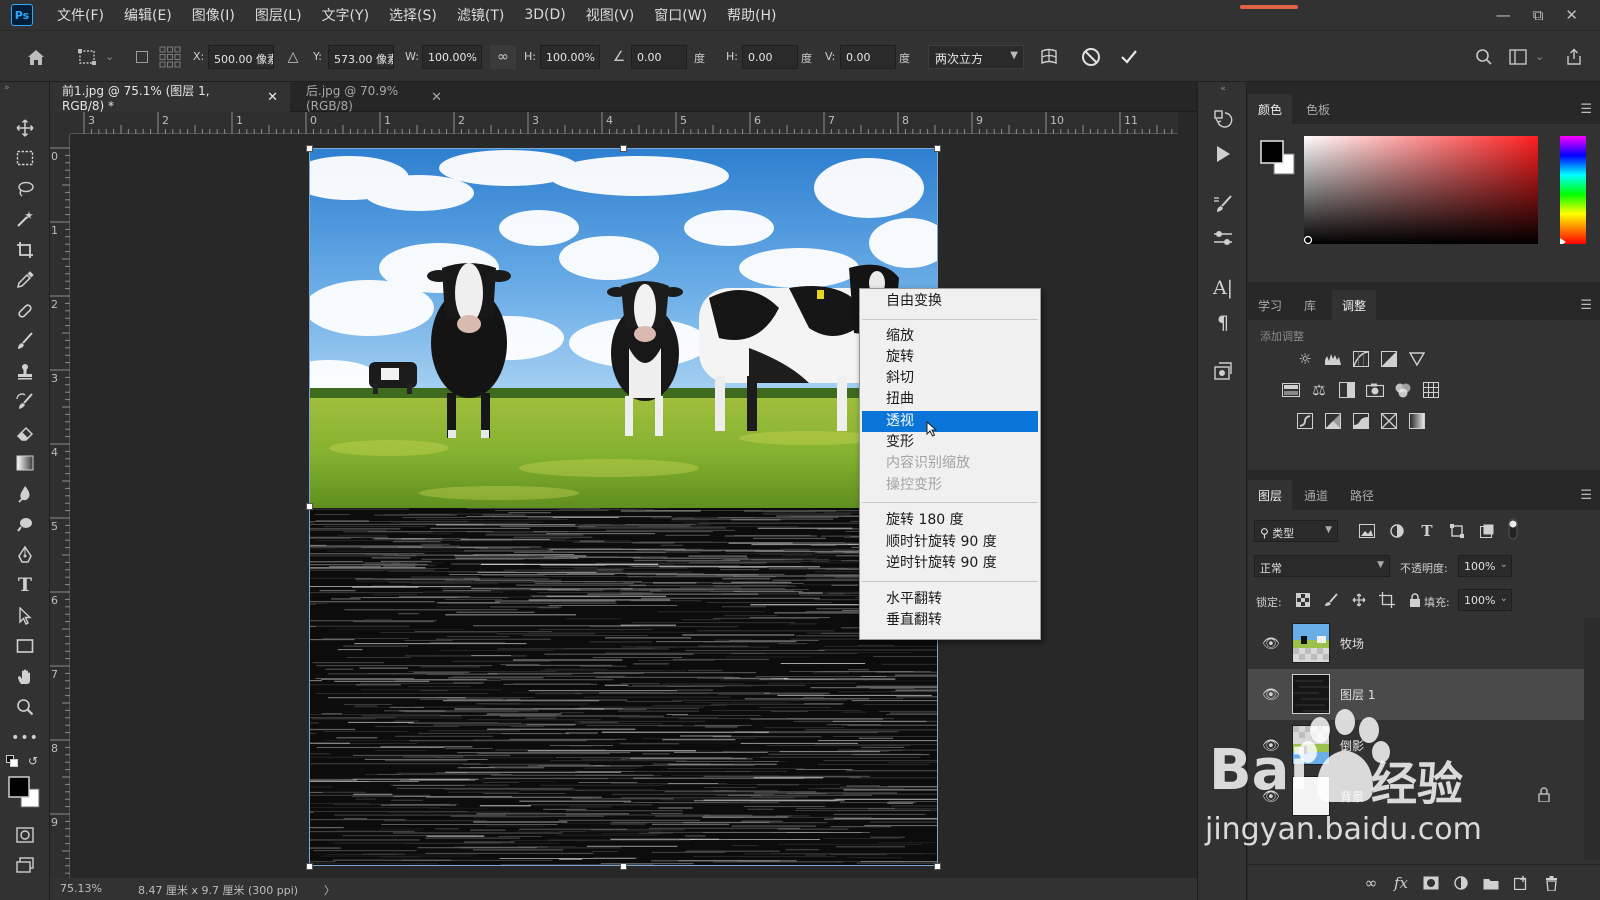  What do you see at coordinates (345, 15) in the screenshot?
I see `menu-type: 文字(Y)` at bounding box center [345, 15].